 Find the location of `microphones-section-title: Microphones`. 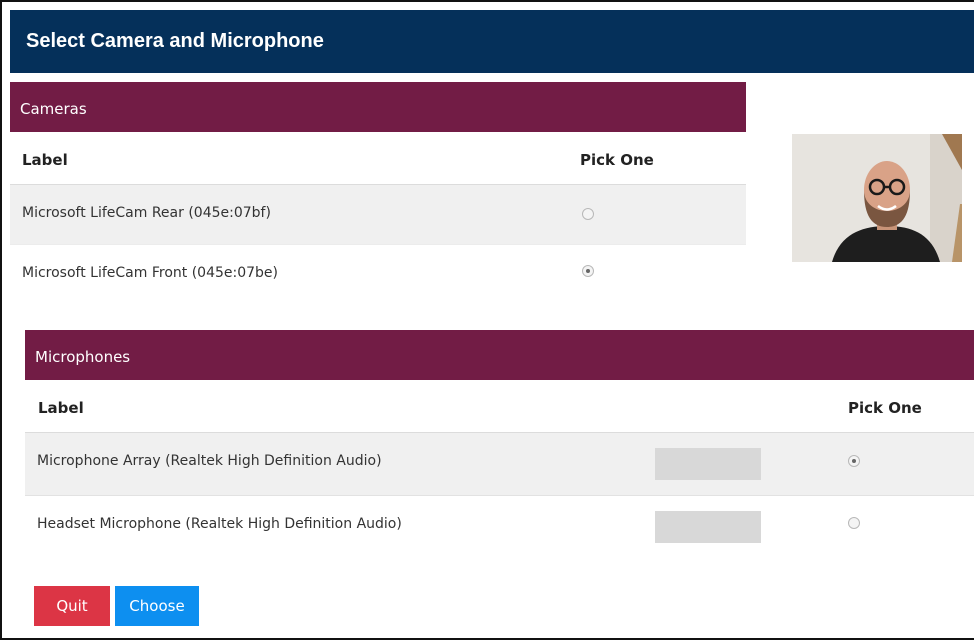

microphones-section-title: Microphones is located at coordinates (83, 357).